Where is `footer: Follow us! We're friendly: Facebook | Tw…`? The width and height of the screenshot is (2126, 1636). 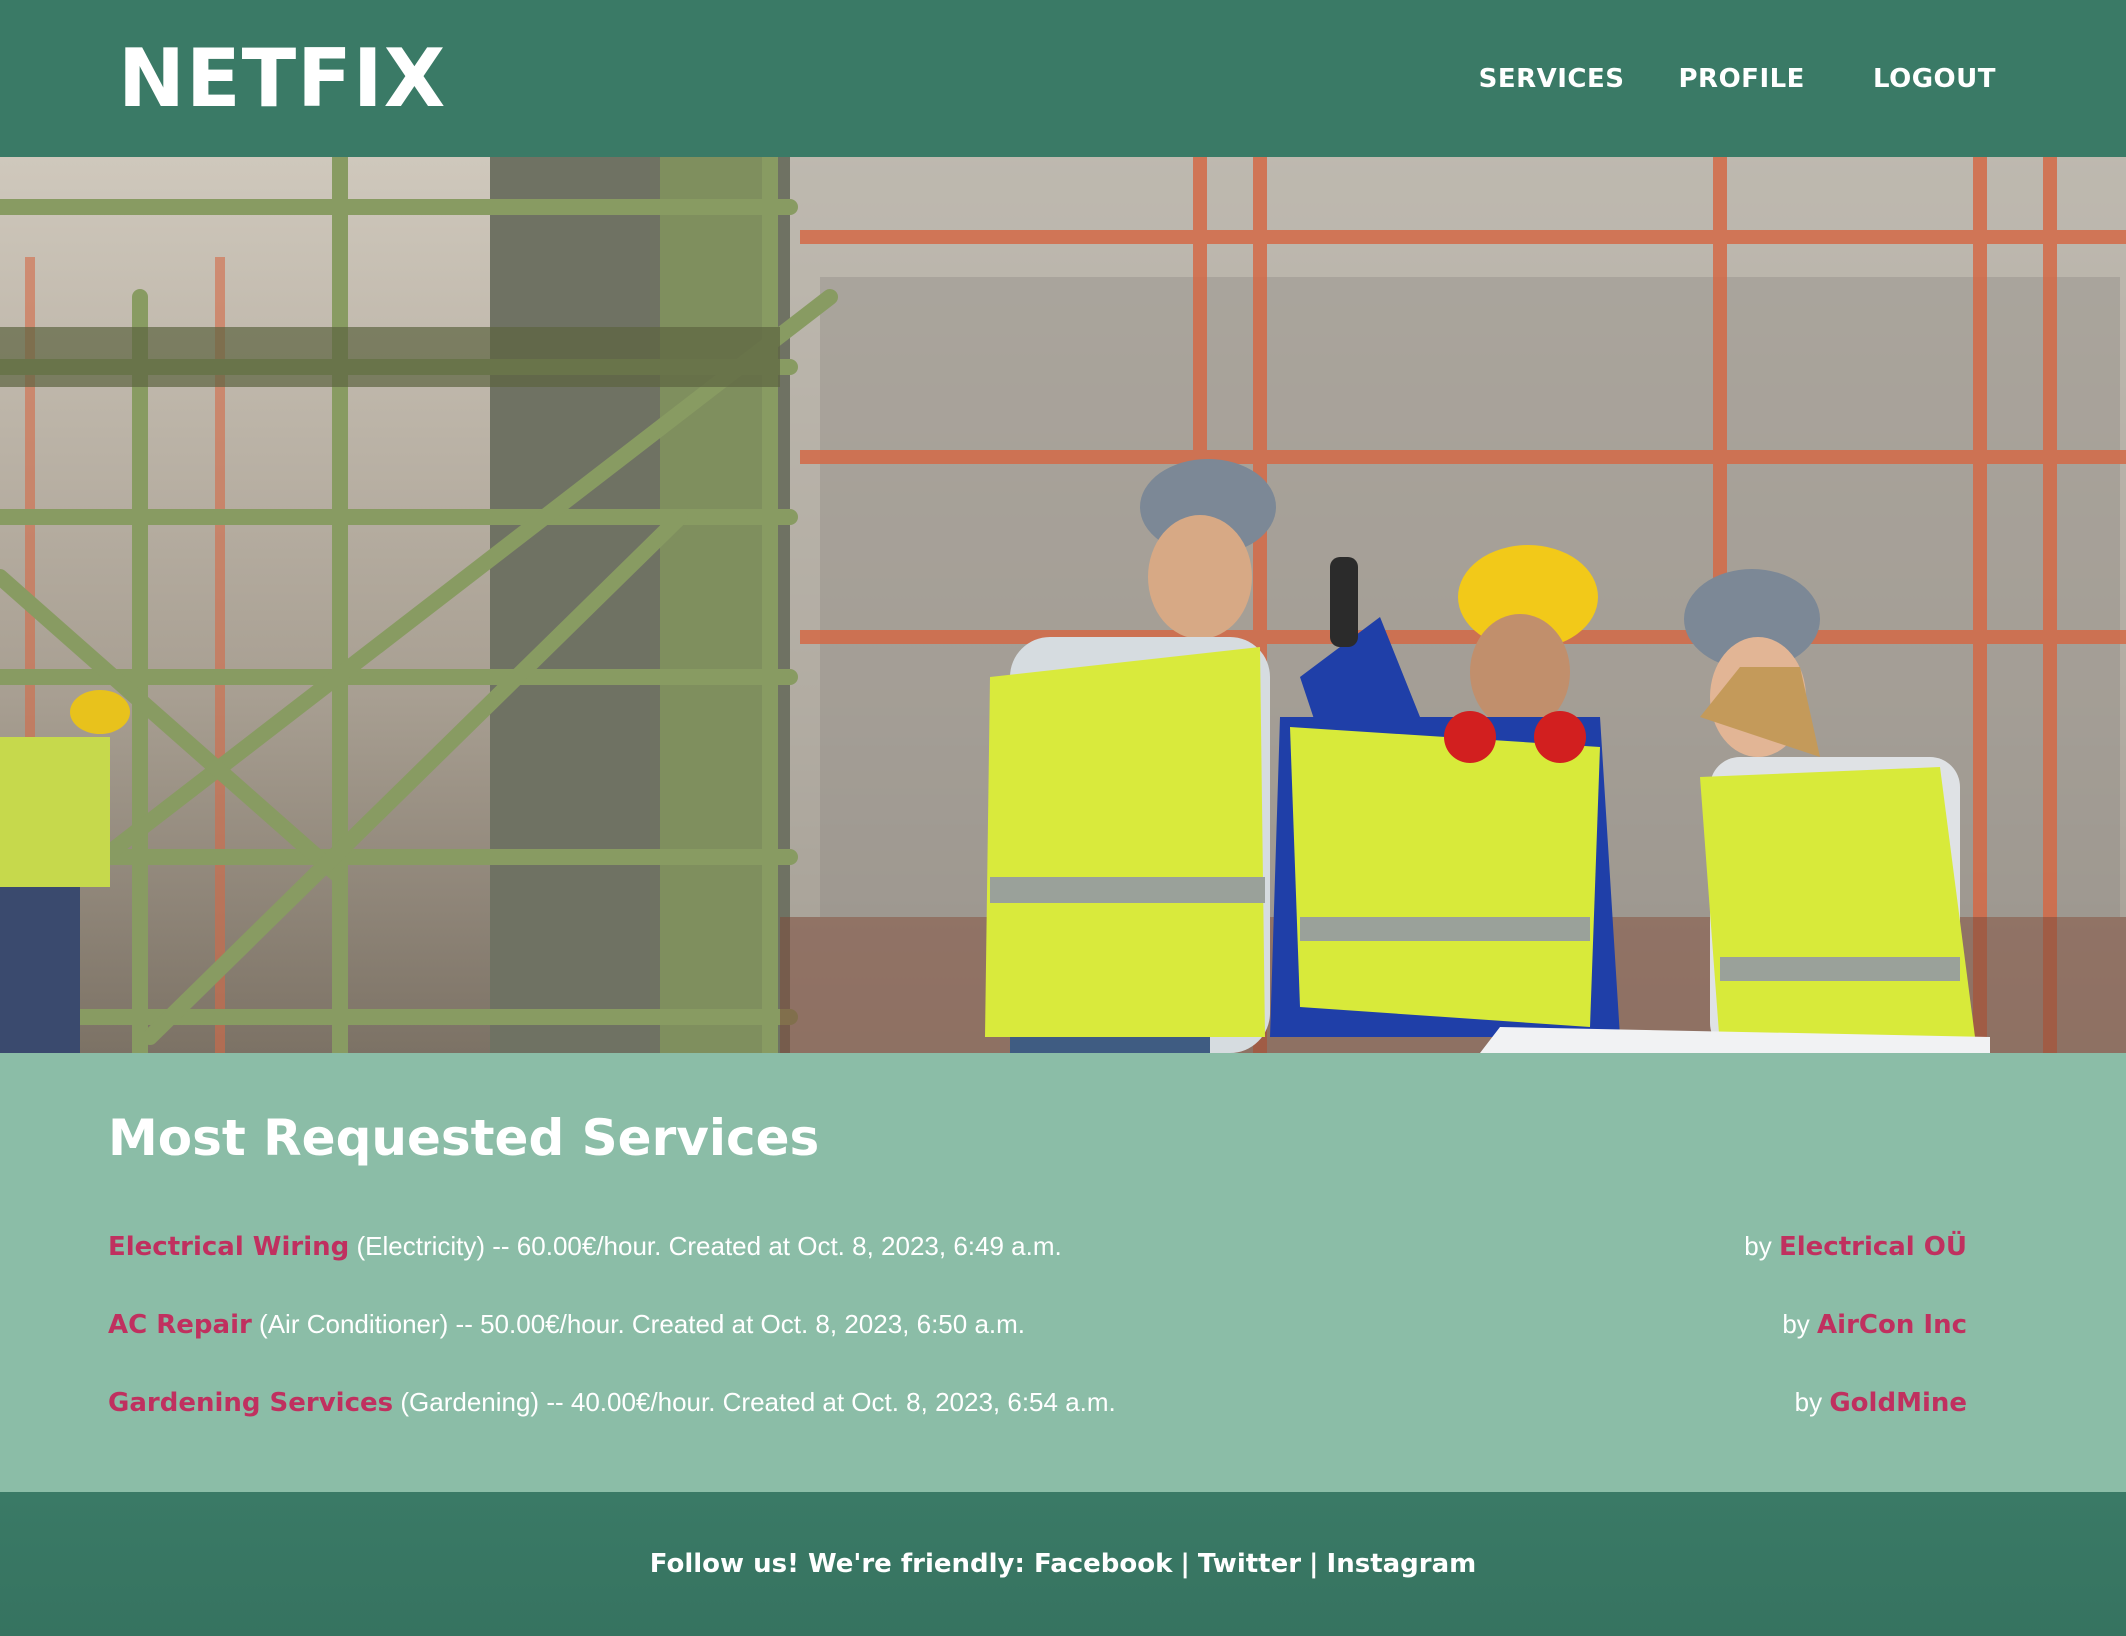 footer: Follow us! We're friendly: Facebook | Tw… is located at coordinates (1063, 1564).